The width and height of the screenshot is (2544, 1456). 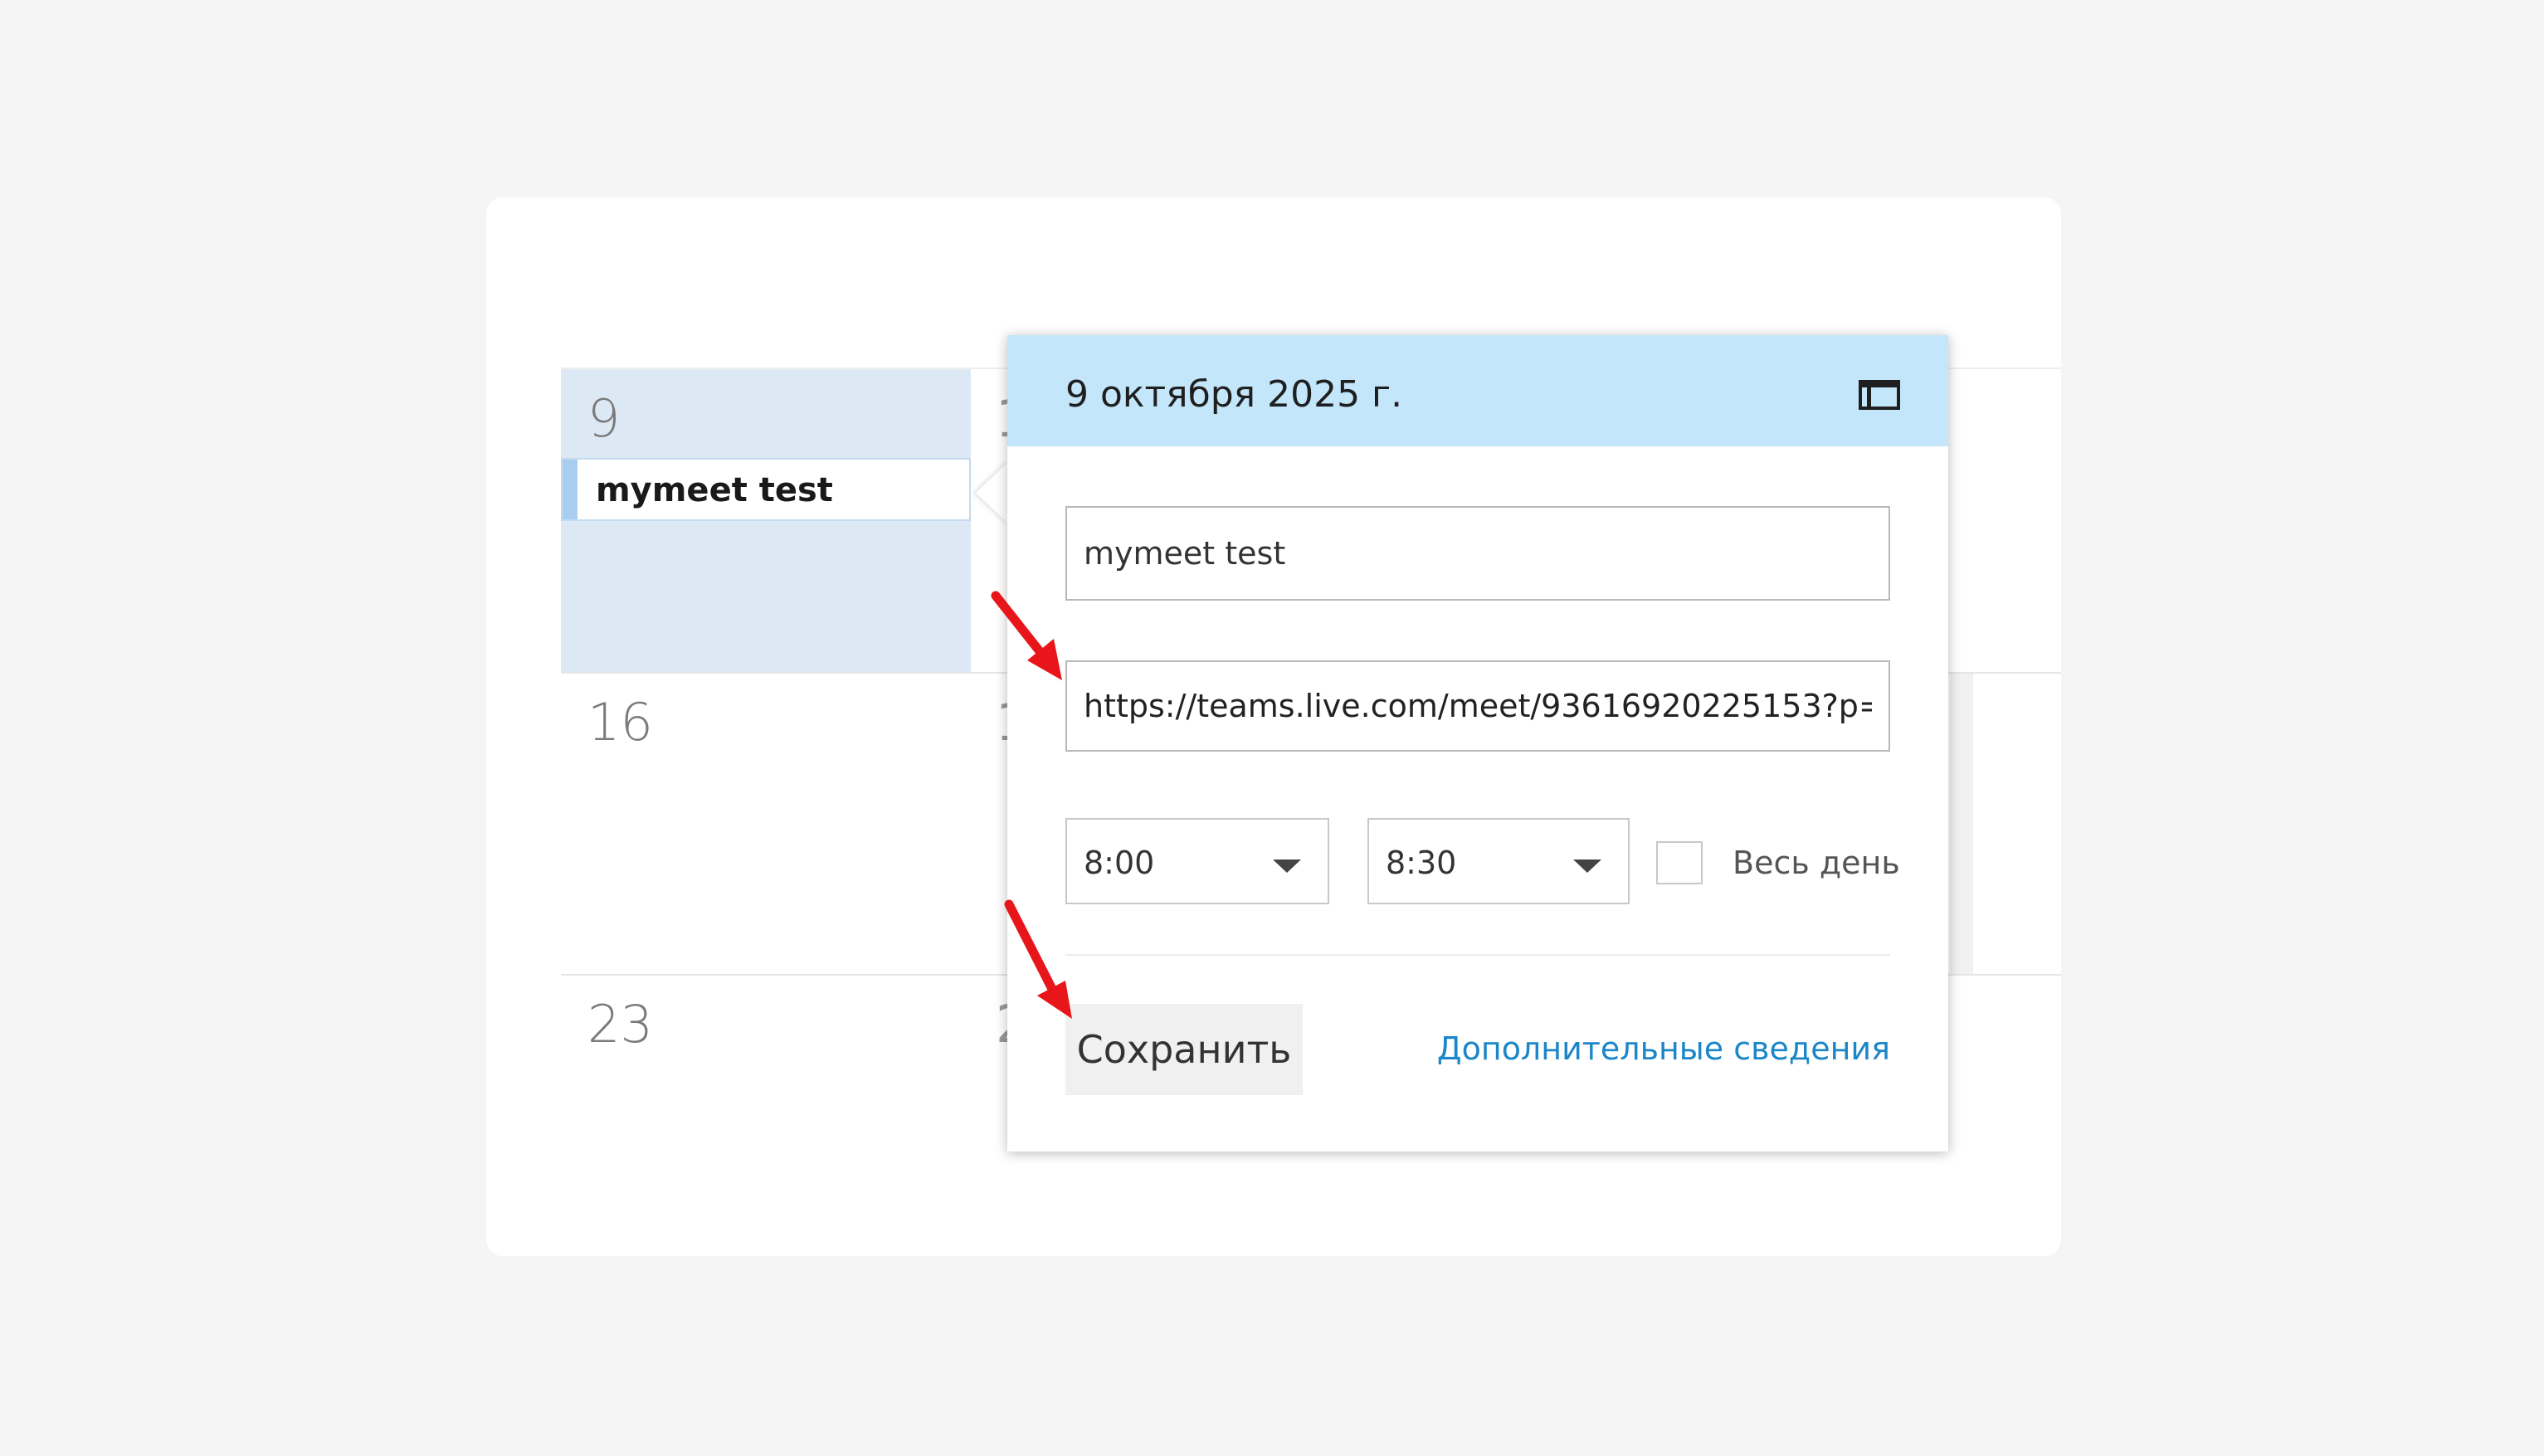 What do you see at coordinates (1663, 1048) in the screenshot?
I see `more-details-link: Дополнительные сведения` at bounding box center [1663, 1048].